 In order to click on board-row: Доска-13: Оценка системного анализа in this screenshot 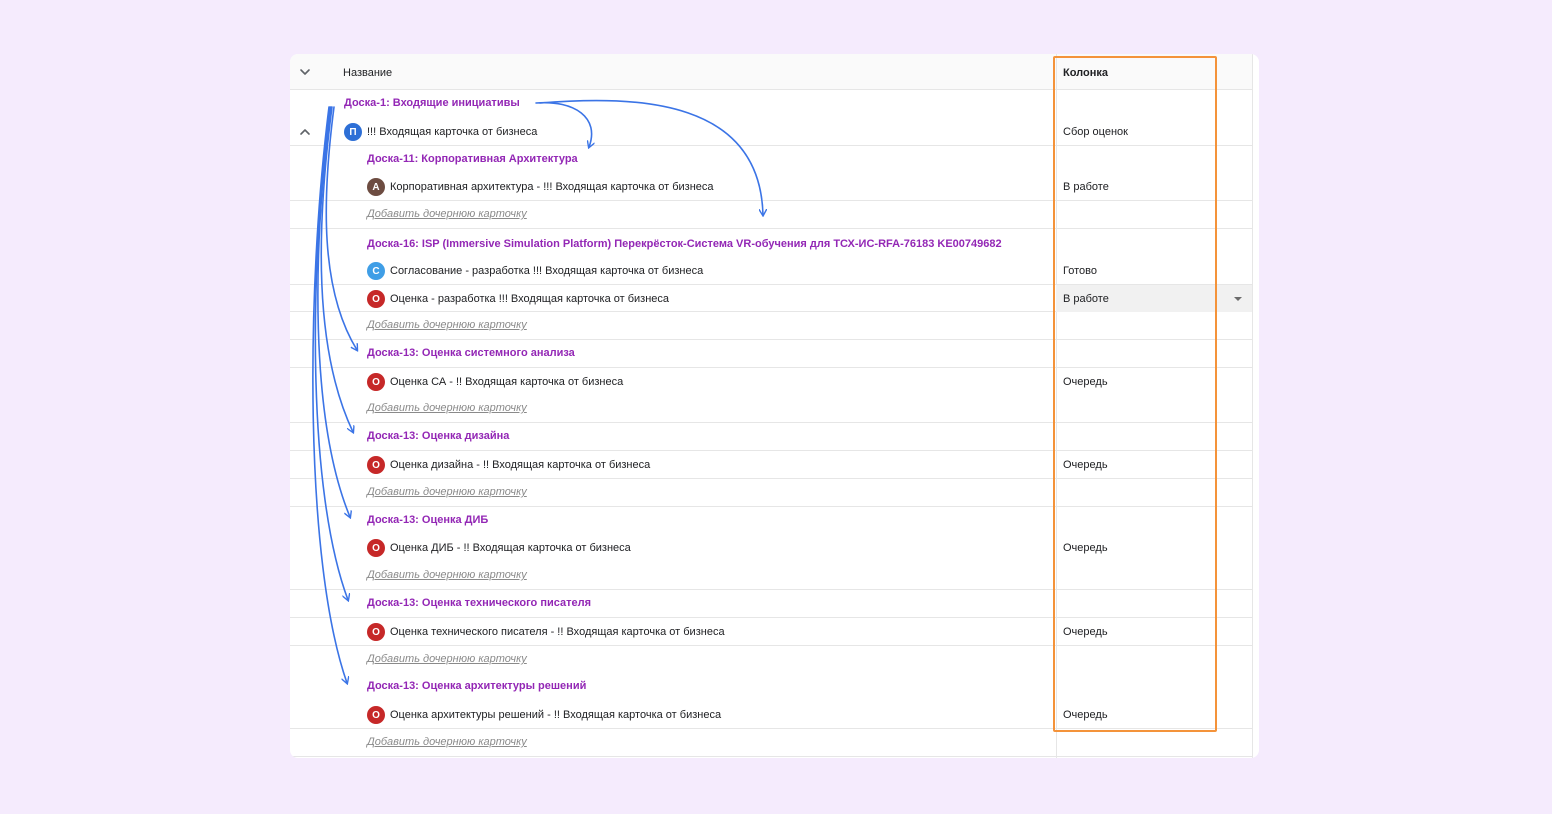, I will do `click(771, 354)`.